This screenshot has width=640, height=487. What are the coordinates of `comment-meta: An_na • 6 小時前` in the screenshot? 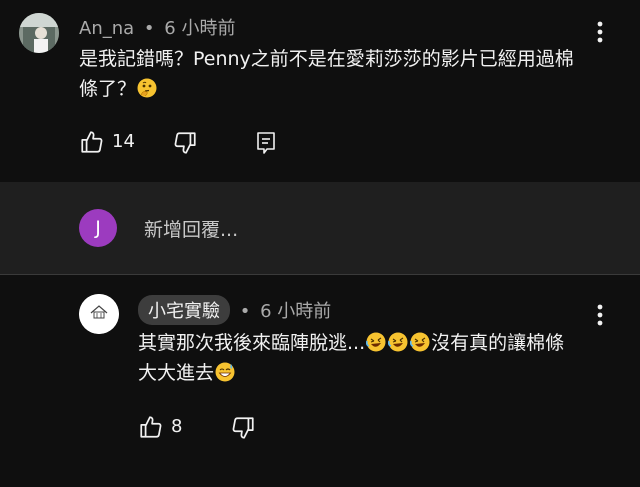 It's located at (157, 27).